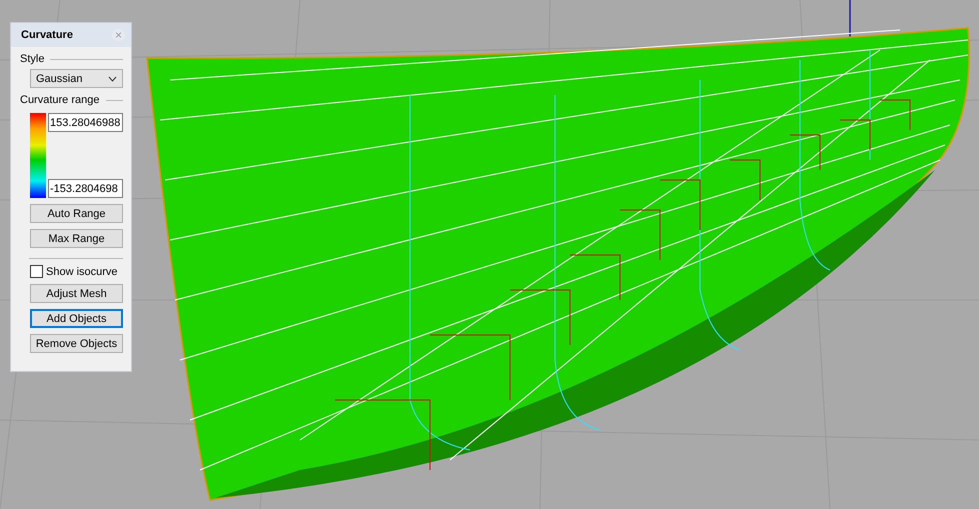 The width and height of the screenshot is (979, 509). Describe the element at coordinates (82, 272) in the screenshot. I see `isocurve-label: Show isocurve` at that location.